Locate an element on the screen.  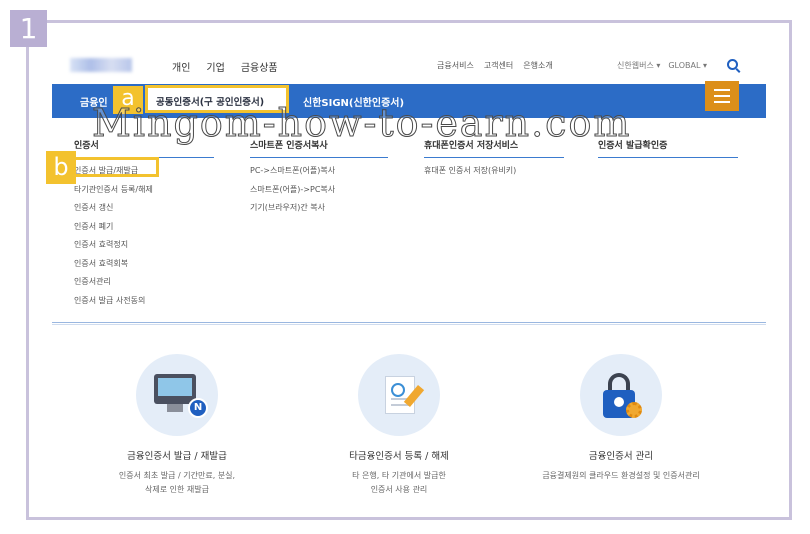
nav-business: 기업 is located at coordinates (215, 66).